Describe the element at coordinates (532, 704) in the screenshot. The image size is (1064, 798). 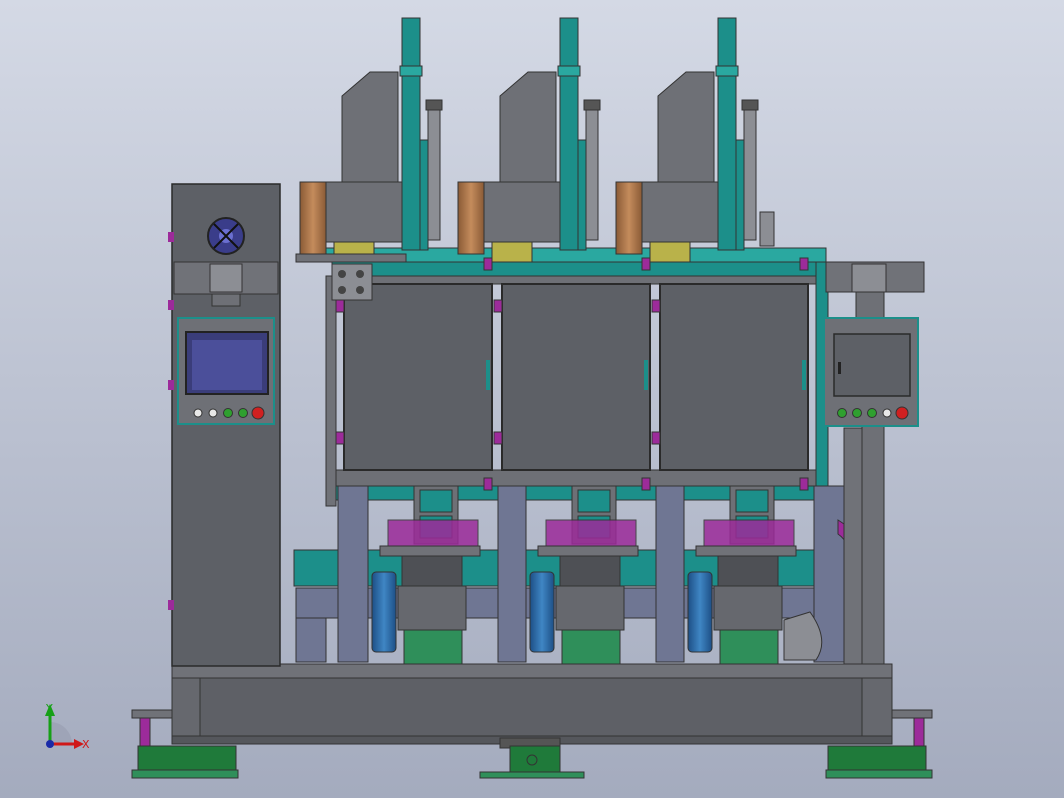
I see `base-frame` at that location.